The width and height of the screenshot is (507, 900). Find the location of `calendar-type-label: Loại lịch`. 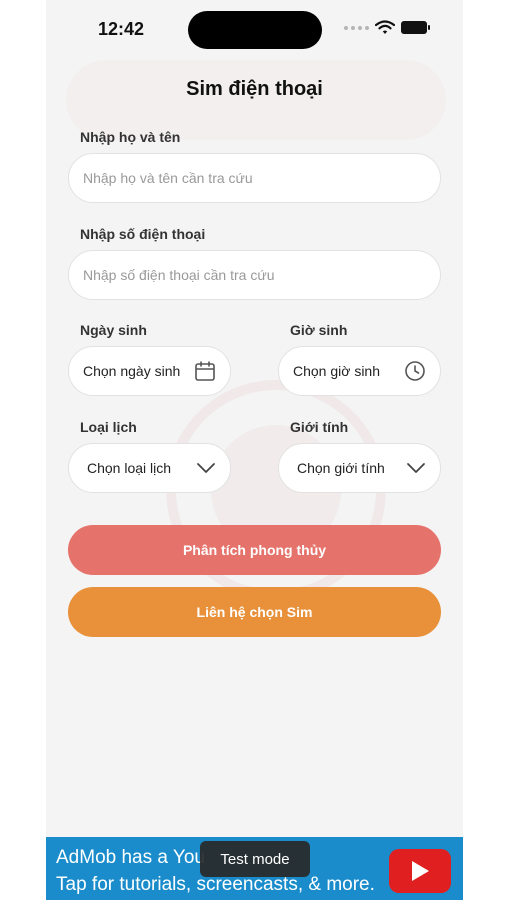

calendar-type-label: Loại lịch is located at coordinates (108, 427).